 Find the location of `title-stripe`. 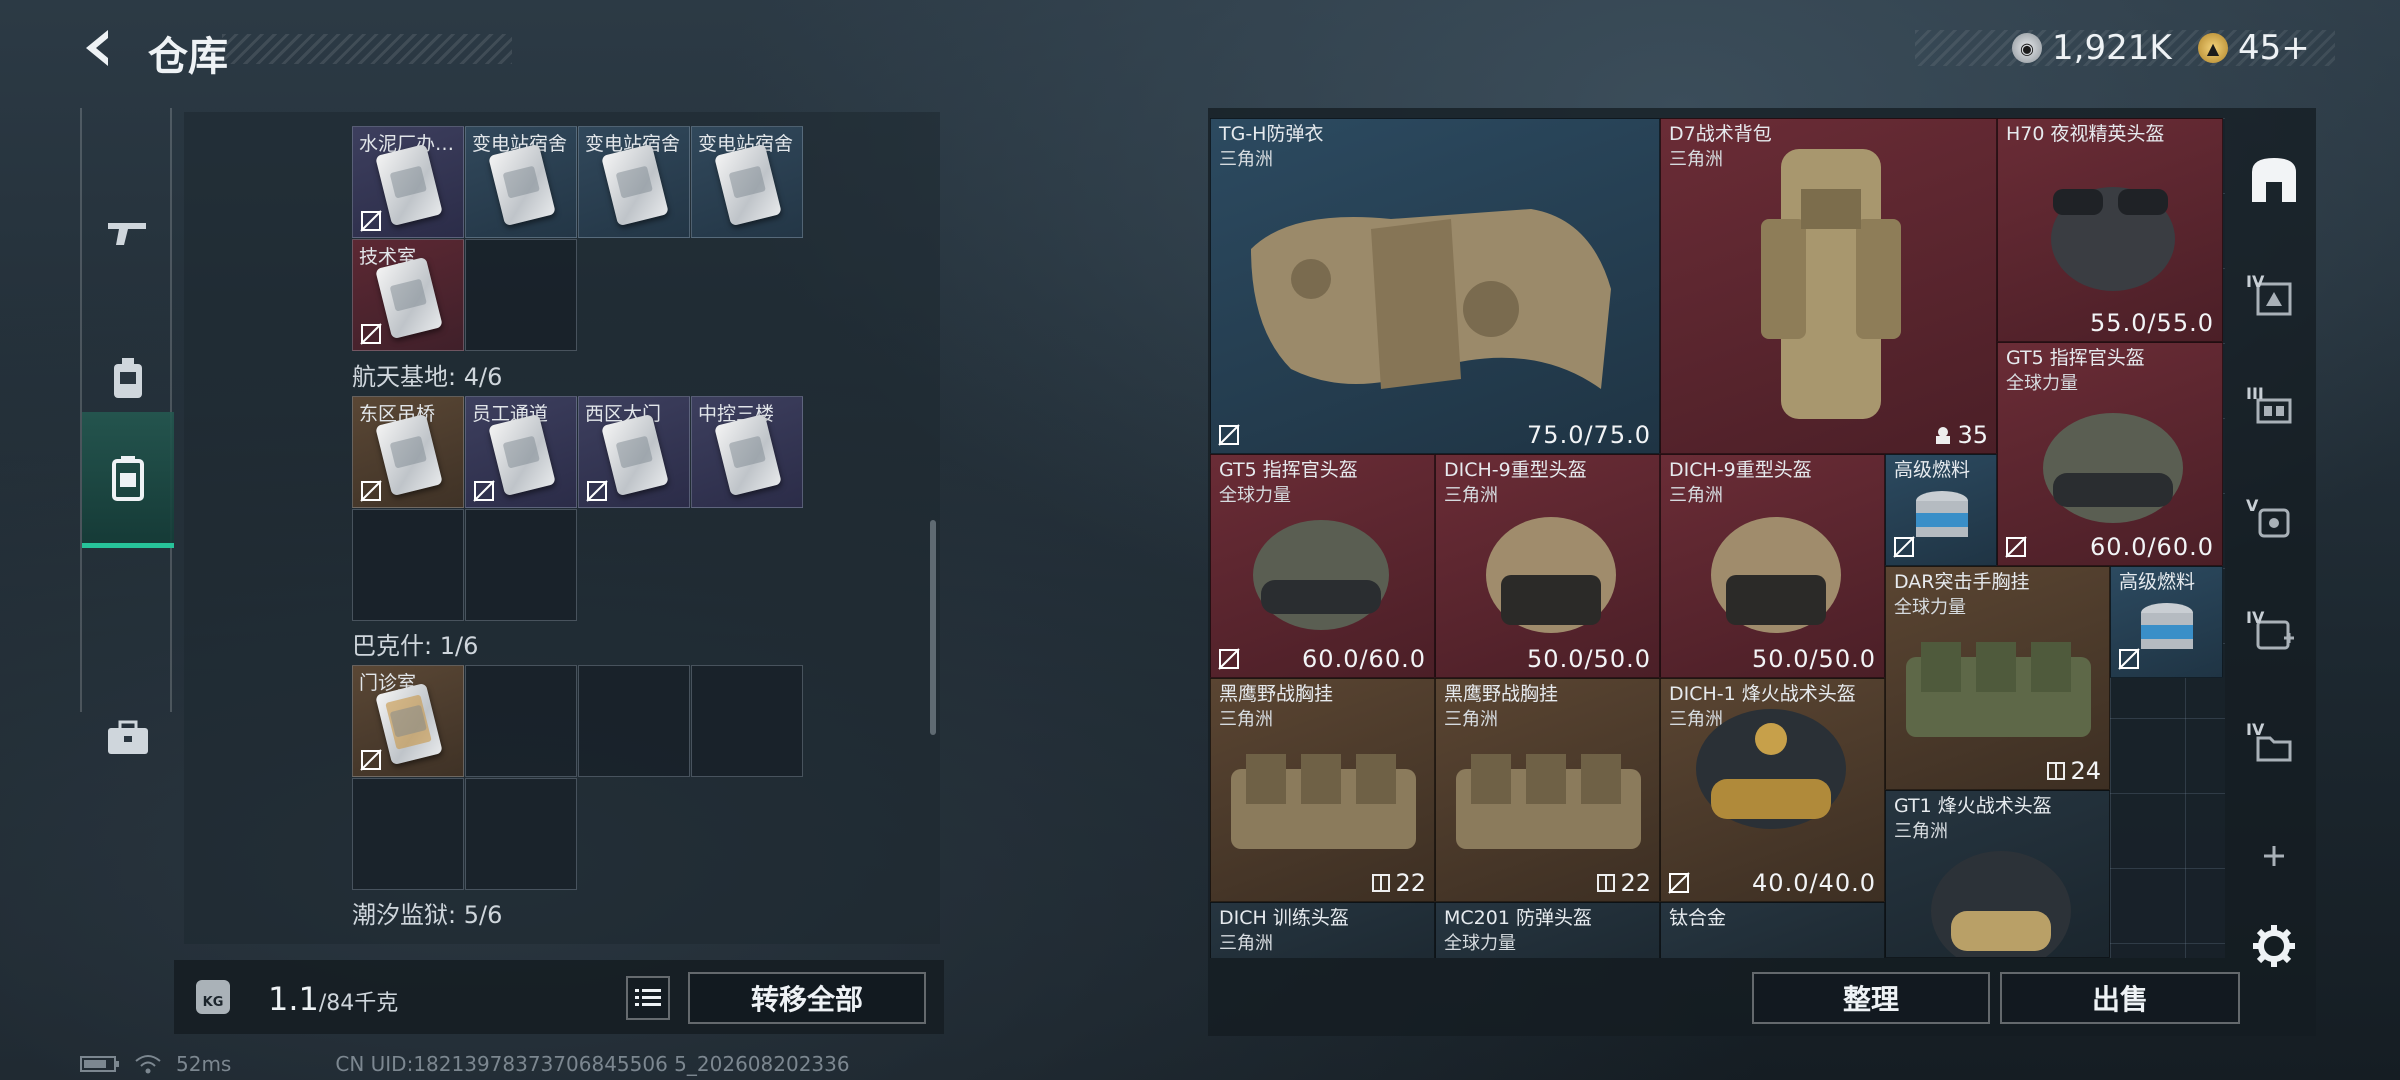

title-stripe is located at coordinates (367, 49).